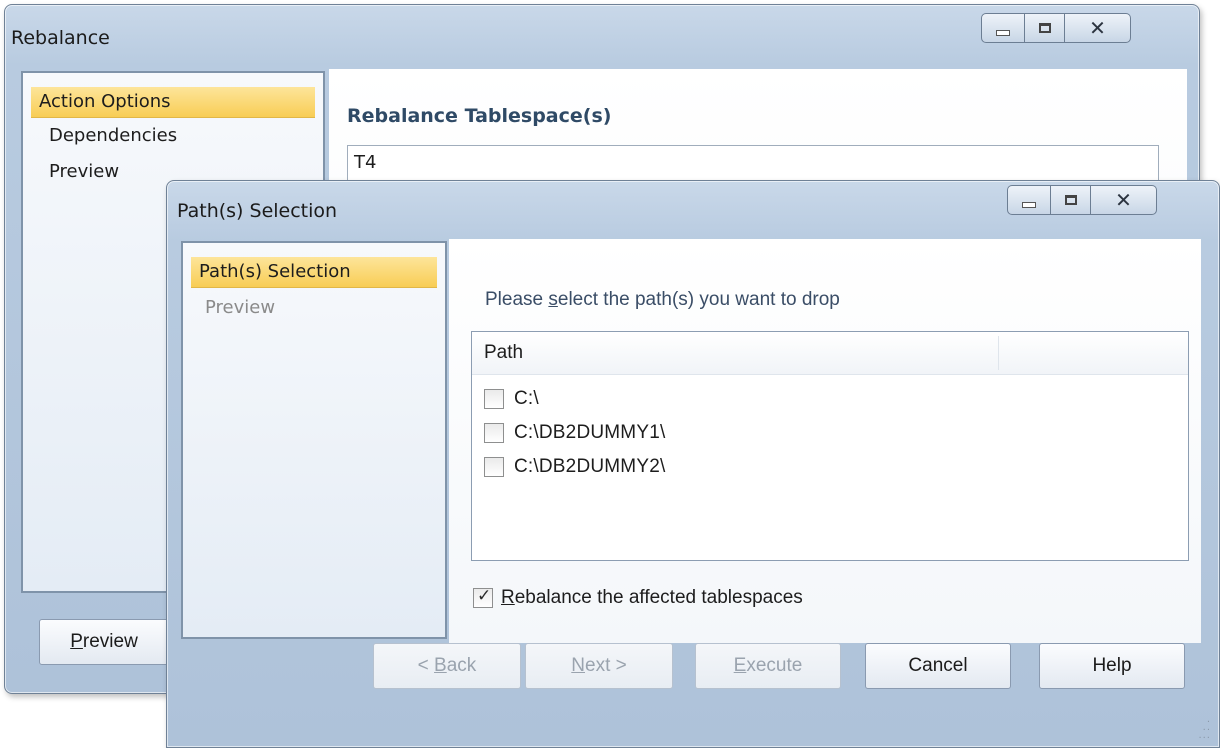 This screenshot has height=748, width=1220. What do you see at coordinates (578, 665) in the screenshot?
I see `next-mnemonic: N` at bounding box center [578, 665].